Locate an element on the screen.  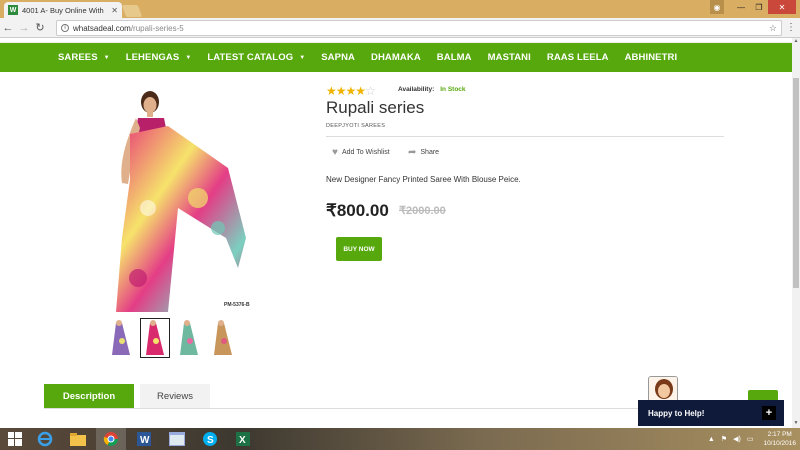
product-old-price: ₹2000.00 is located at coordinates (422, 211).